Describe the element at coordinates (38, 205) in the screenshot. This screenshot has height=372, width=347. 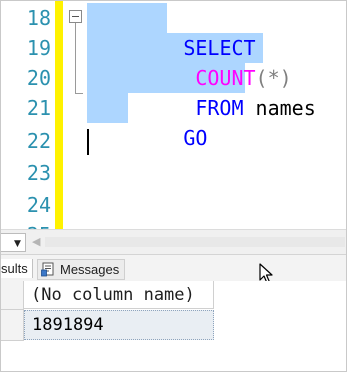
I see `line-number: 24` at that location.